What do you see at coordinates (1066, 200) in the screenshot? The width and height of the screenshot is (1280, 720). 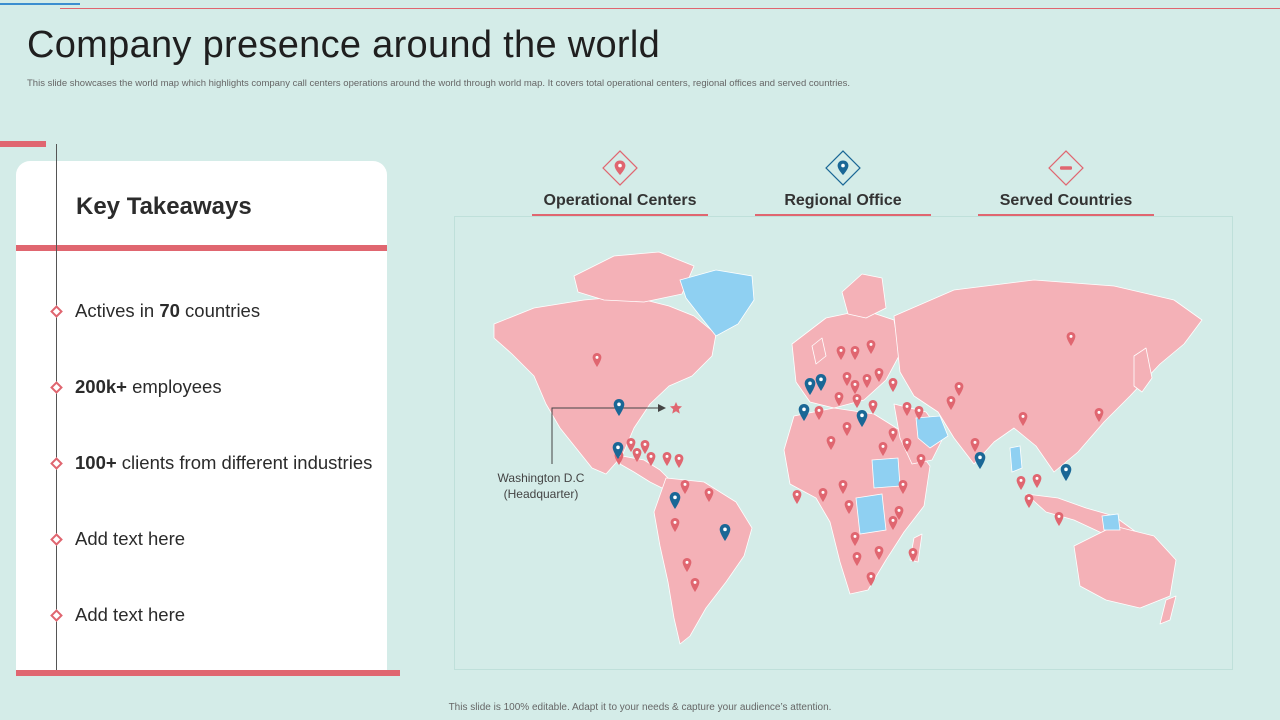 I see `legend-label: Served Countries` at bounding box center [1066, 200].